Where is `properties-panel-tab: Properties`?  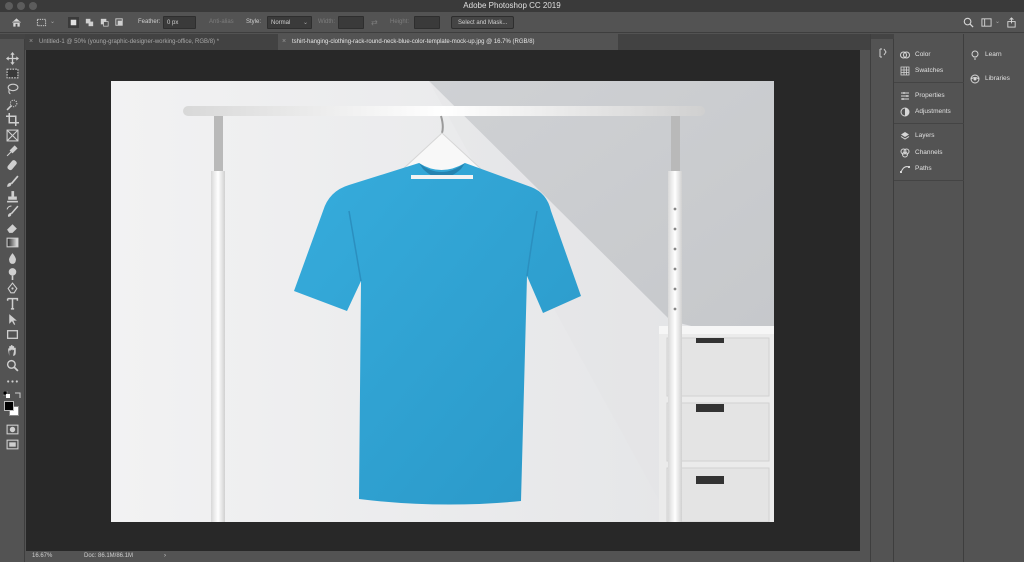
properties-panel-tab: Properties is located at coordinates (922, 96).